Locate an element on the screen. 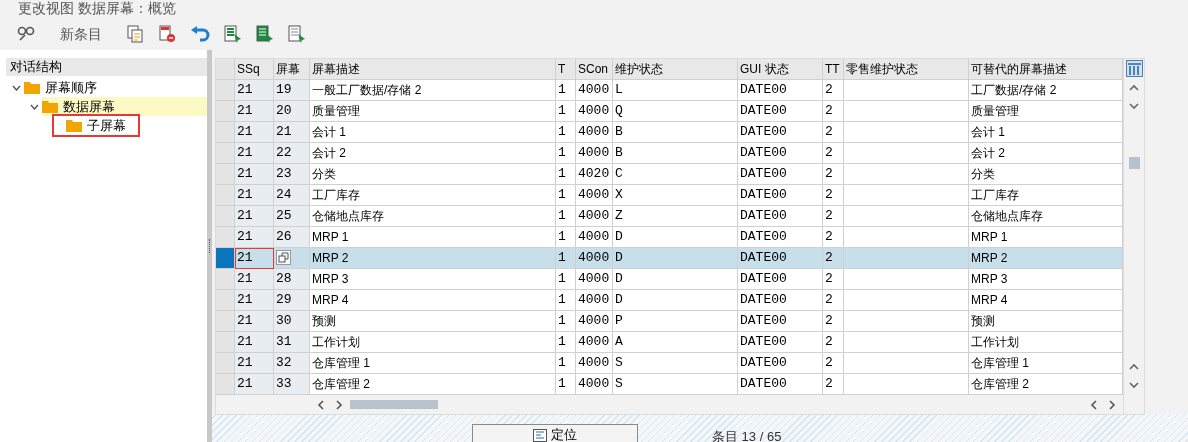 This screenshot has height=442, width=1188. column-header: 屏幕描述 is located at coordinates (433, 69).